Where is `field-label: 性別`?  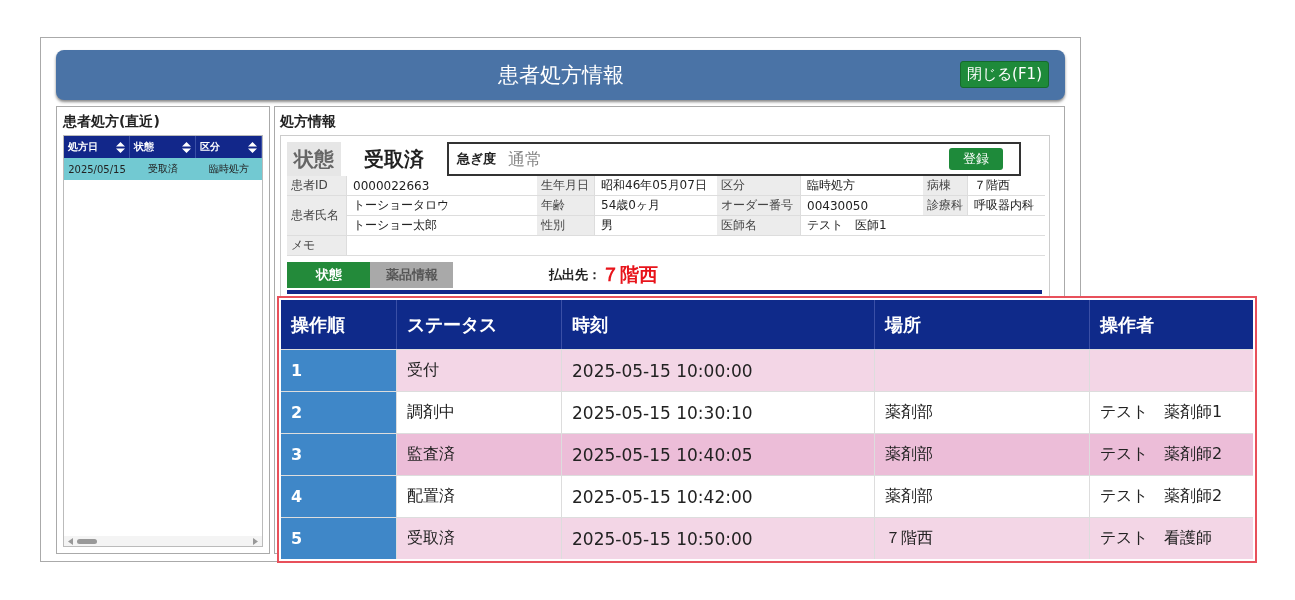 field-label: 性別 is located at coordinates (566, 226).